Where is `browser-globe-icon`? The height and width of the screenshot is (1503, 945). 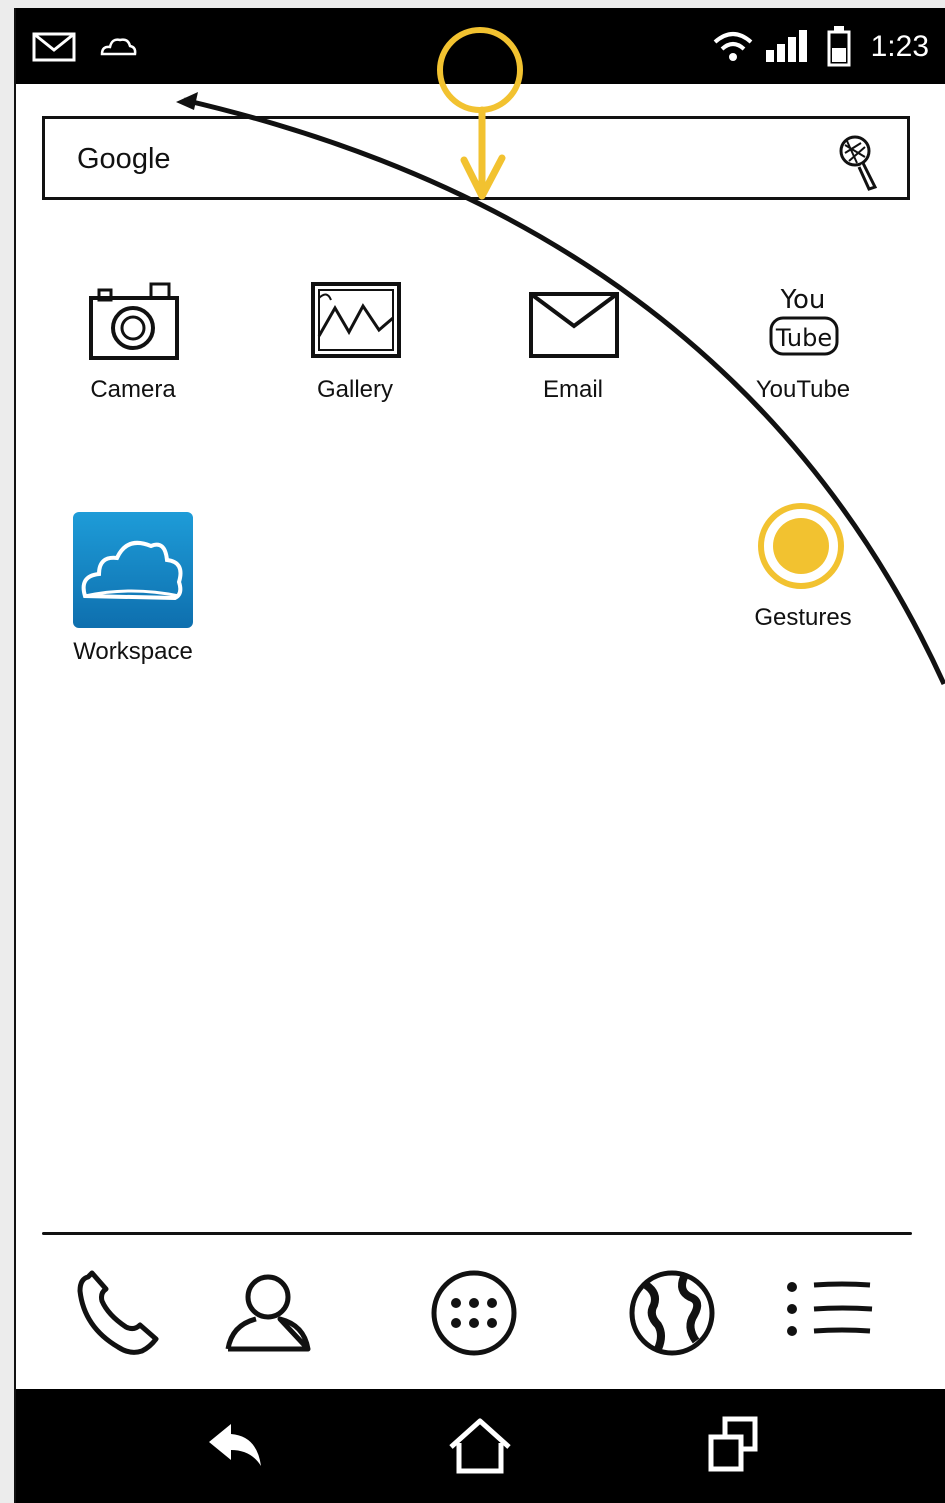
browser-globe-icon is located at coordinates (672, 1313).